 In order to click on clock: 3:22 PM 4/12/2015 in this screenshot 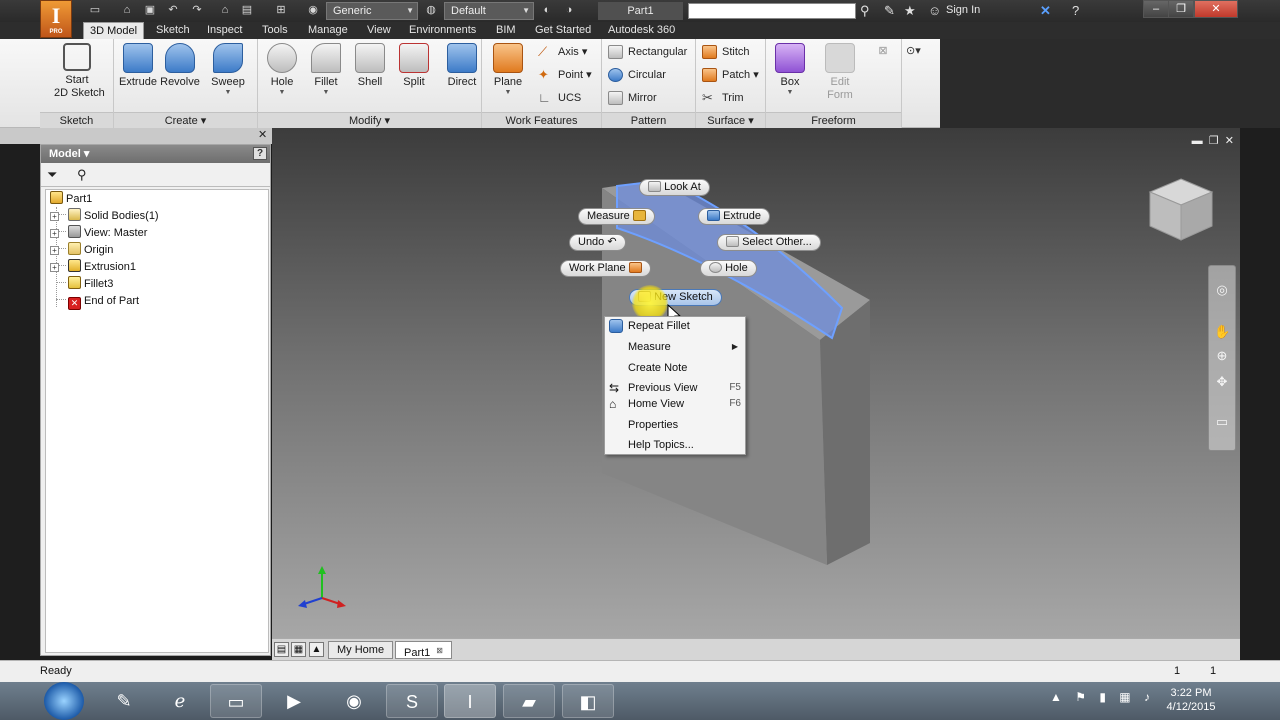, I will do `click(1191, 700)`.